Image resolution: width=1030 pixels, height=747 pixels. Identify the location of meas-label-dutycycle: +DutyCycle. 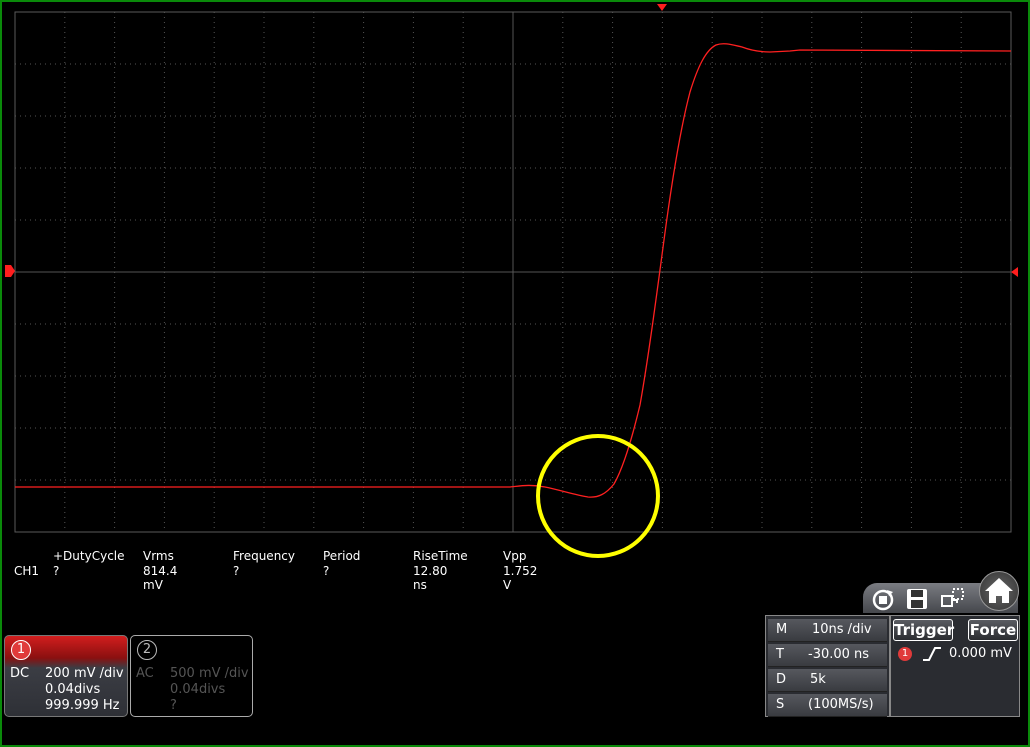
(89, 556).